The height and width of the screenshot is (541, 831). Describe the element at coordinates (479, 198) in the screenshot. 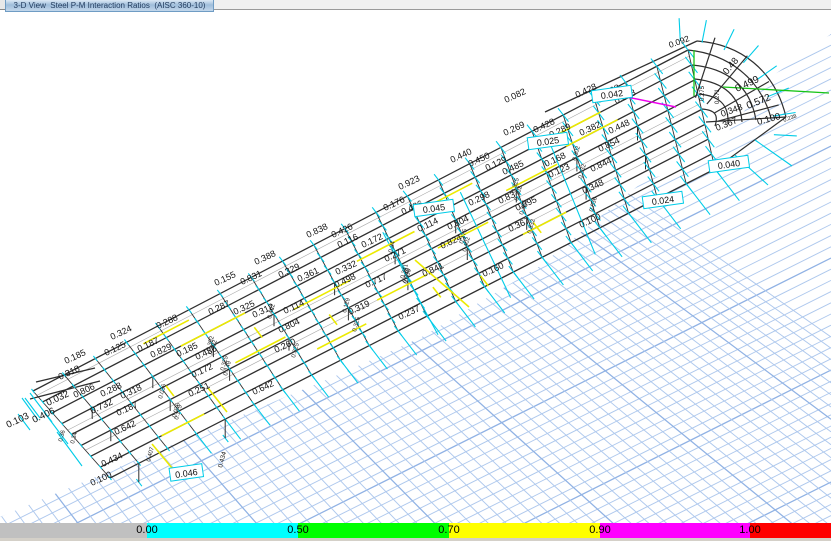

I see `svg-text: 0.298` at that location.